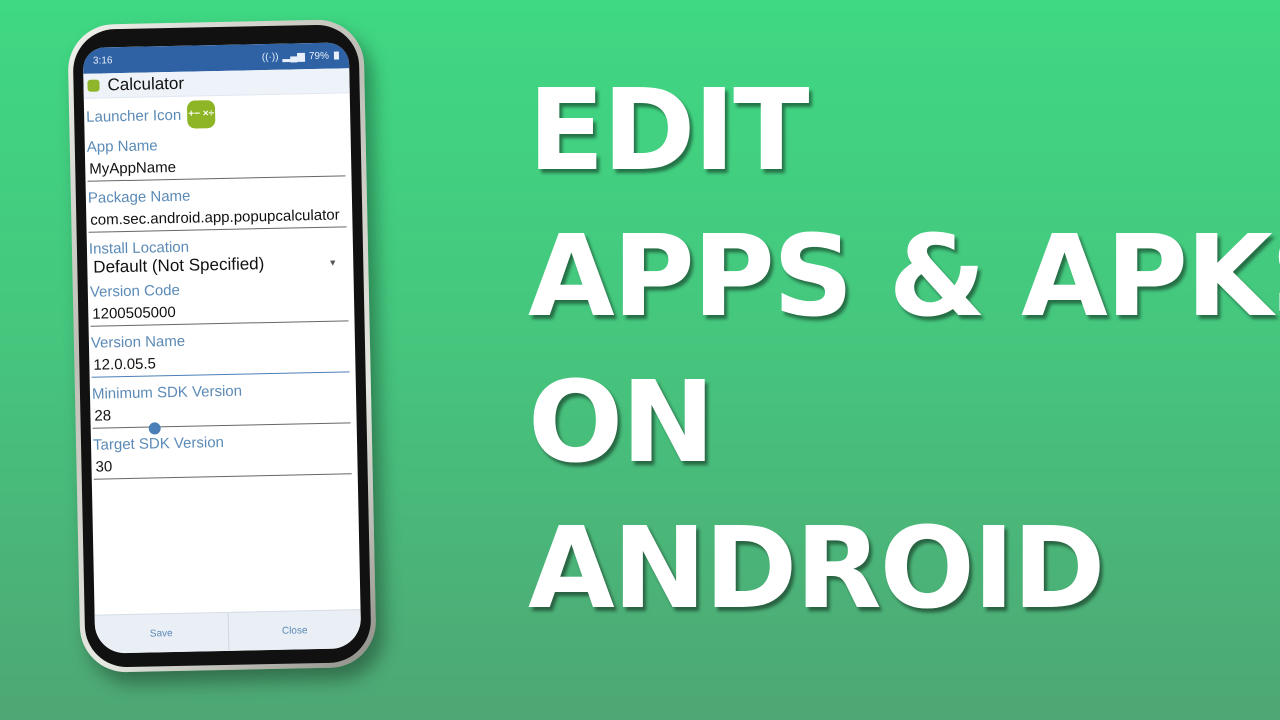 Image resolution: width=1280 pixels, height=720 pixels. Describe the element at coordinates (216, 83) in the screenshot. I see `app-titlebar: Calculator` at that location.